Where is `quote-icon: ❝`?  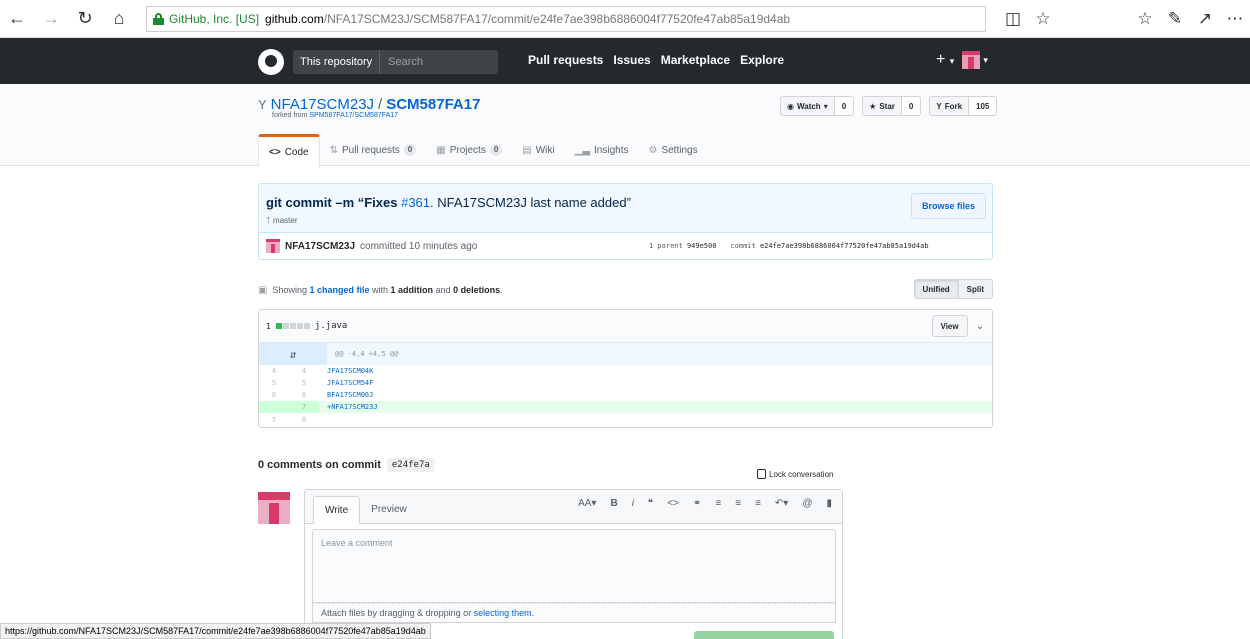
quote-icon: ❝ is located at coordinates (650, 503).